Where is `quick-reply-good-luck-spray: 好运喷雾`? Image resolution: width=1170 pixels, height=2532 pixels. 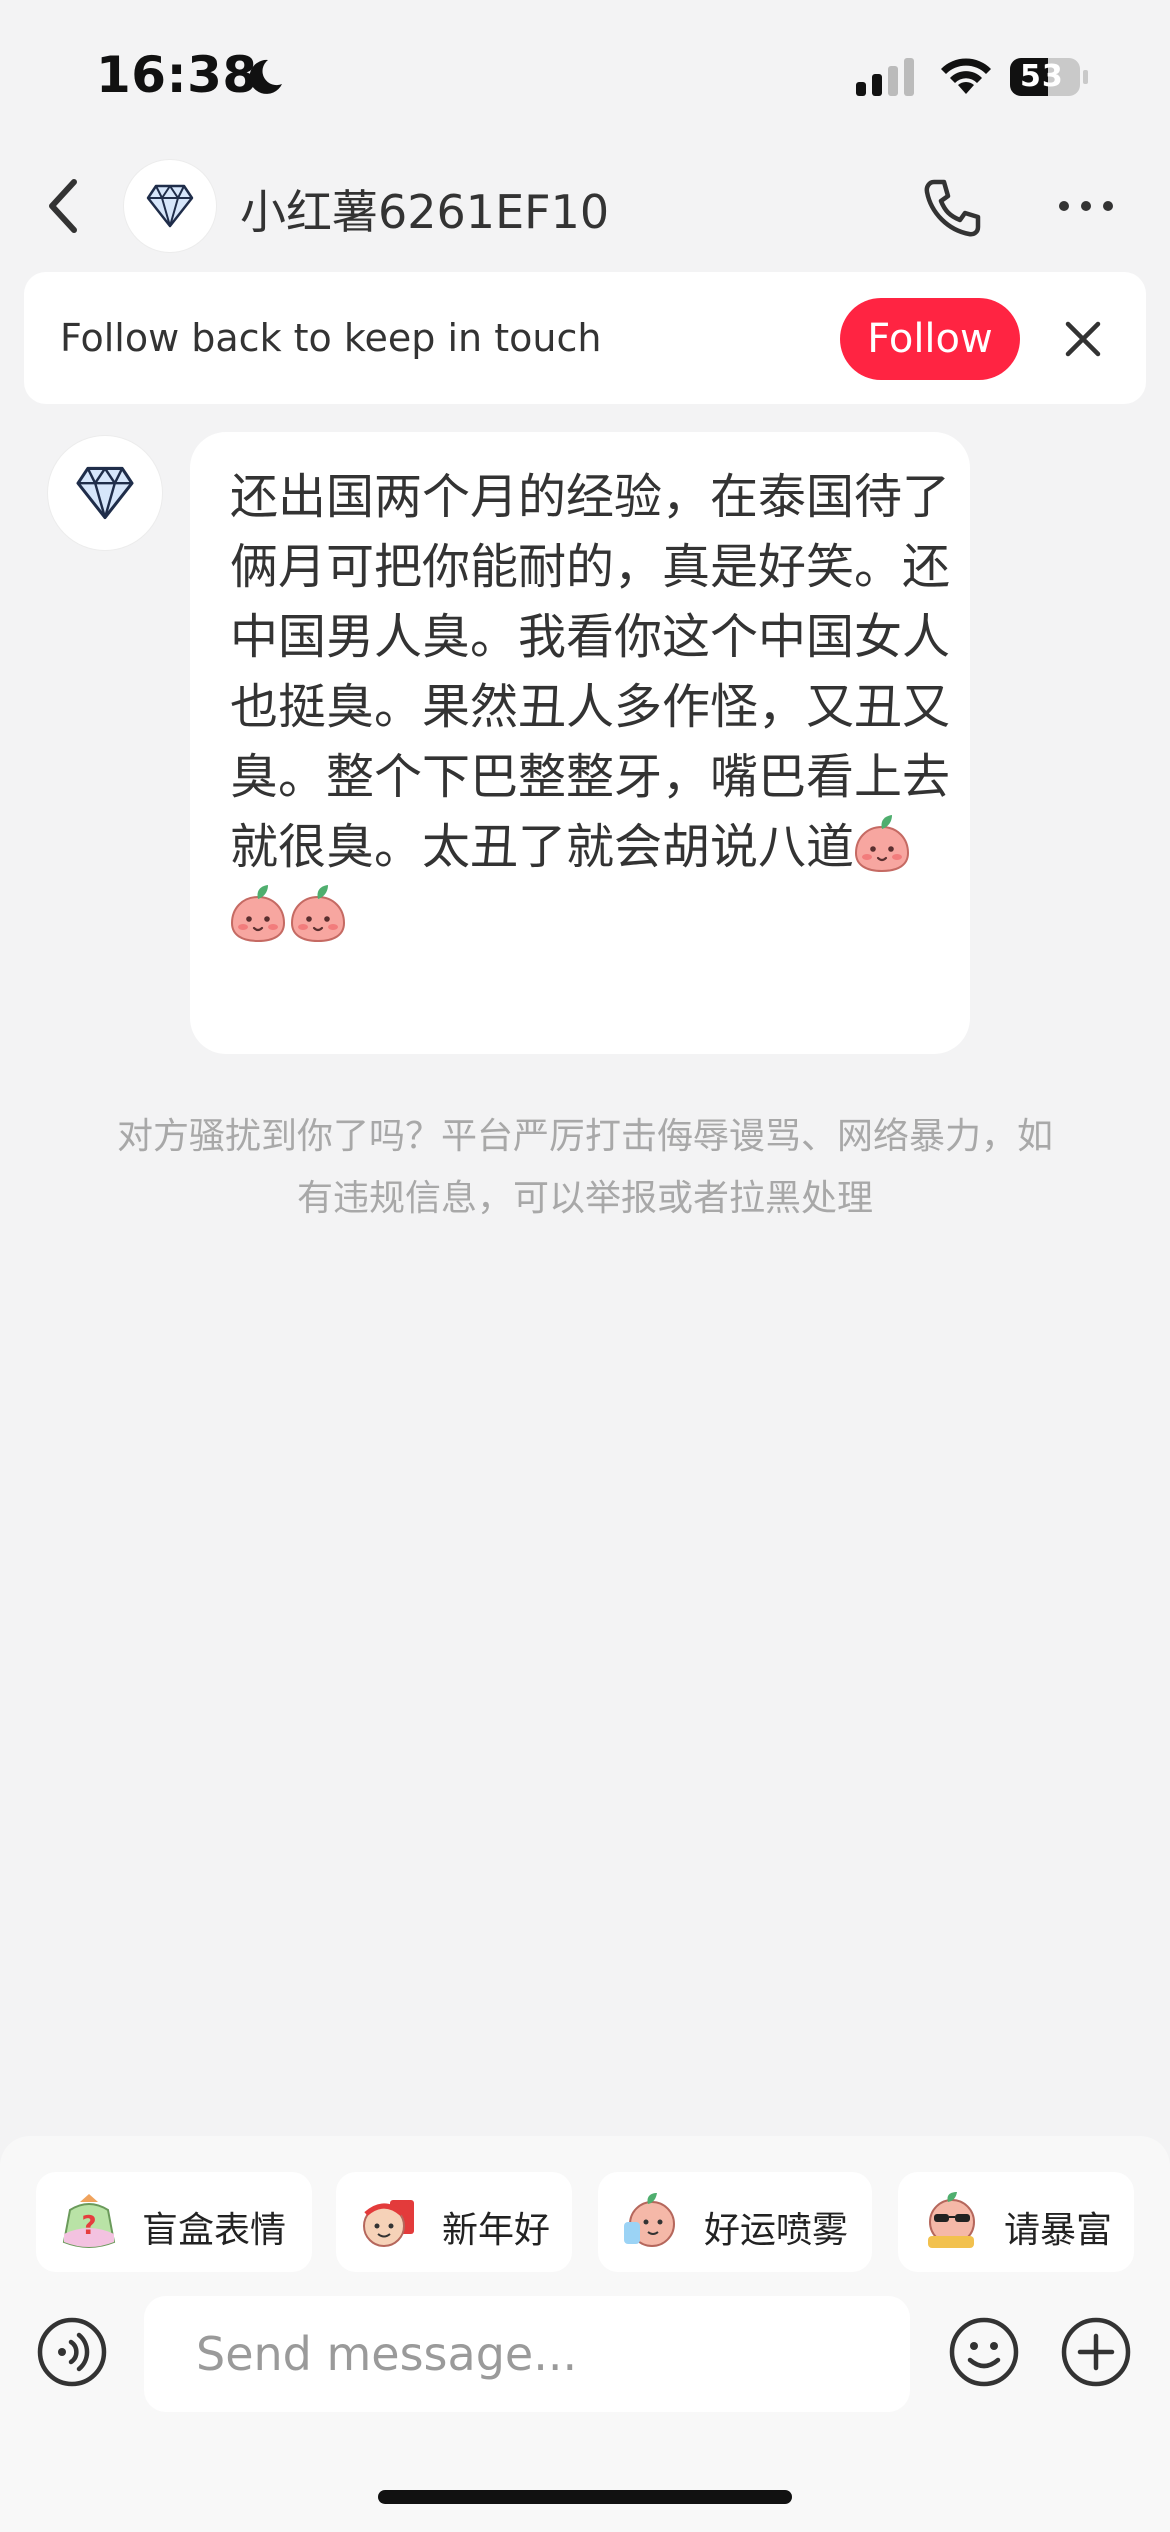 quick-reply-good-luck-spray: 好运喷雾 is located at coordinates (735, 2222).